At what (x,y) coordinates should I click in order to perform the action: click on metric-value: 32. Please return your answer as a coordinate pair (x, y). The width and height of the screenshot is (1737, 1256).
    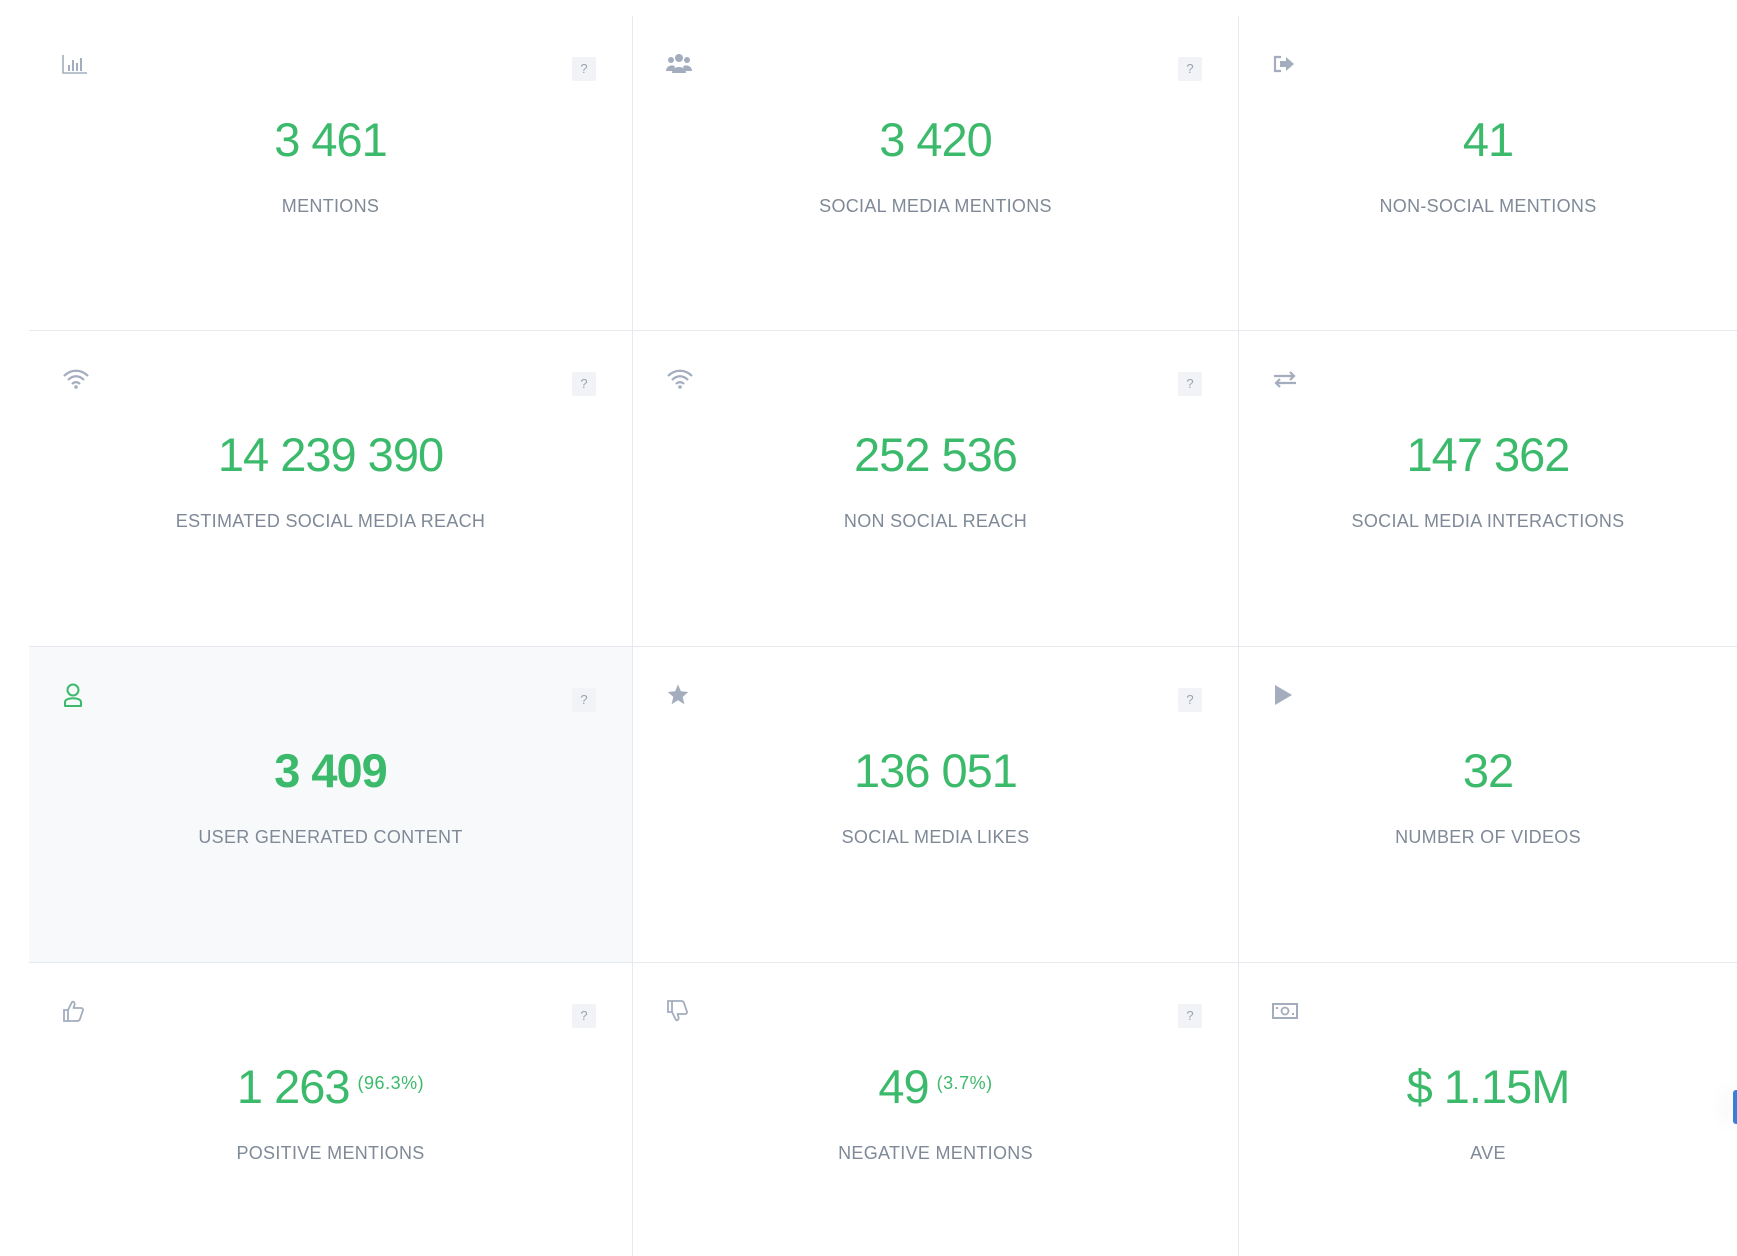
    Looking at the image, I should click on (1488, 771).